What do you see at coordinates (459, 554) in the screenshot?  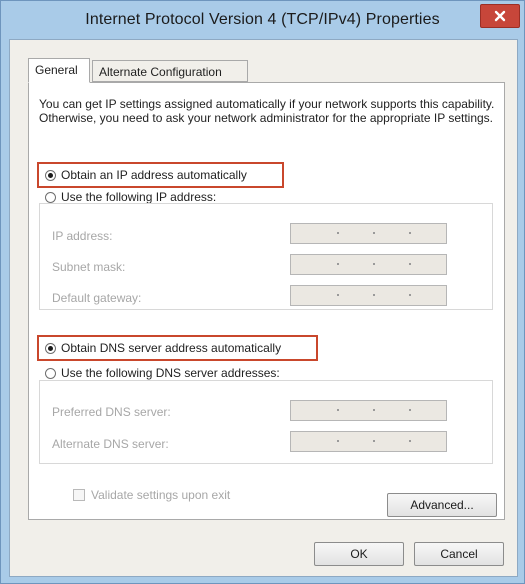 I see `cancel-button: Cancel` at bounding box center [459, 554].